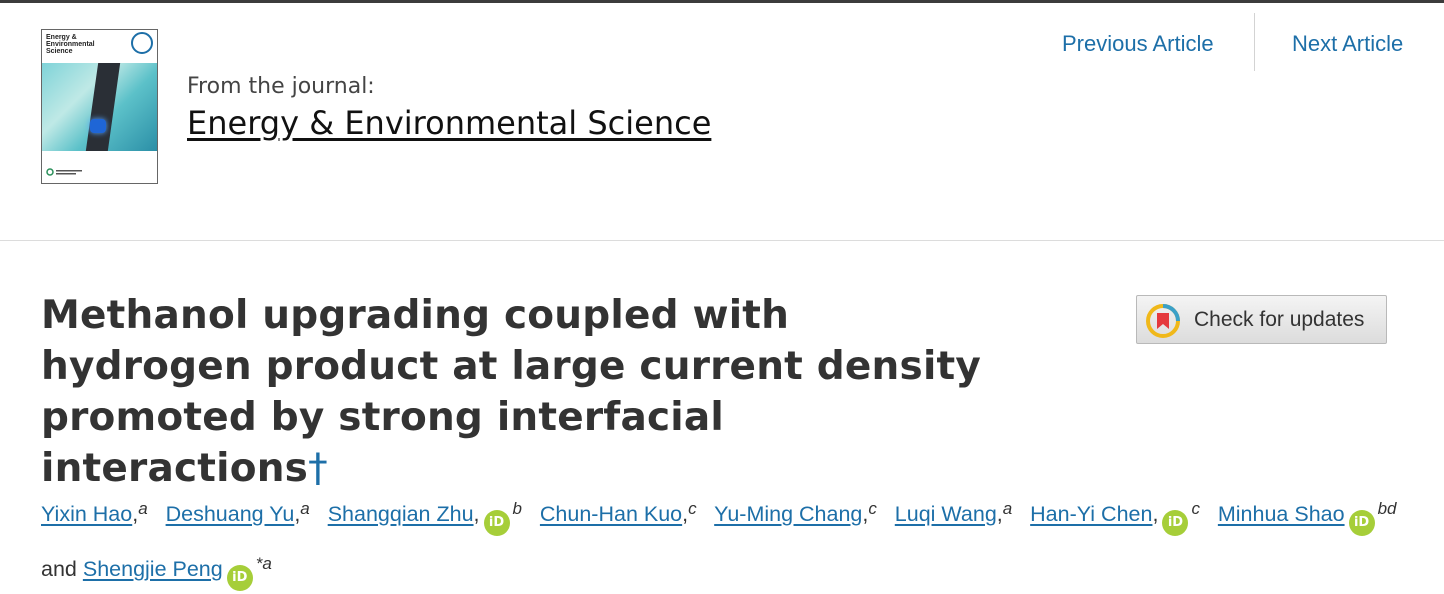  What do you see at coordinates (1138, 44) in the screenshot?
I see `previous-article-link: Previous Article` at bounding box center [1138, 44].